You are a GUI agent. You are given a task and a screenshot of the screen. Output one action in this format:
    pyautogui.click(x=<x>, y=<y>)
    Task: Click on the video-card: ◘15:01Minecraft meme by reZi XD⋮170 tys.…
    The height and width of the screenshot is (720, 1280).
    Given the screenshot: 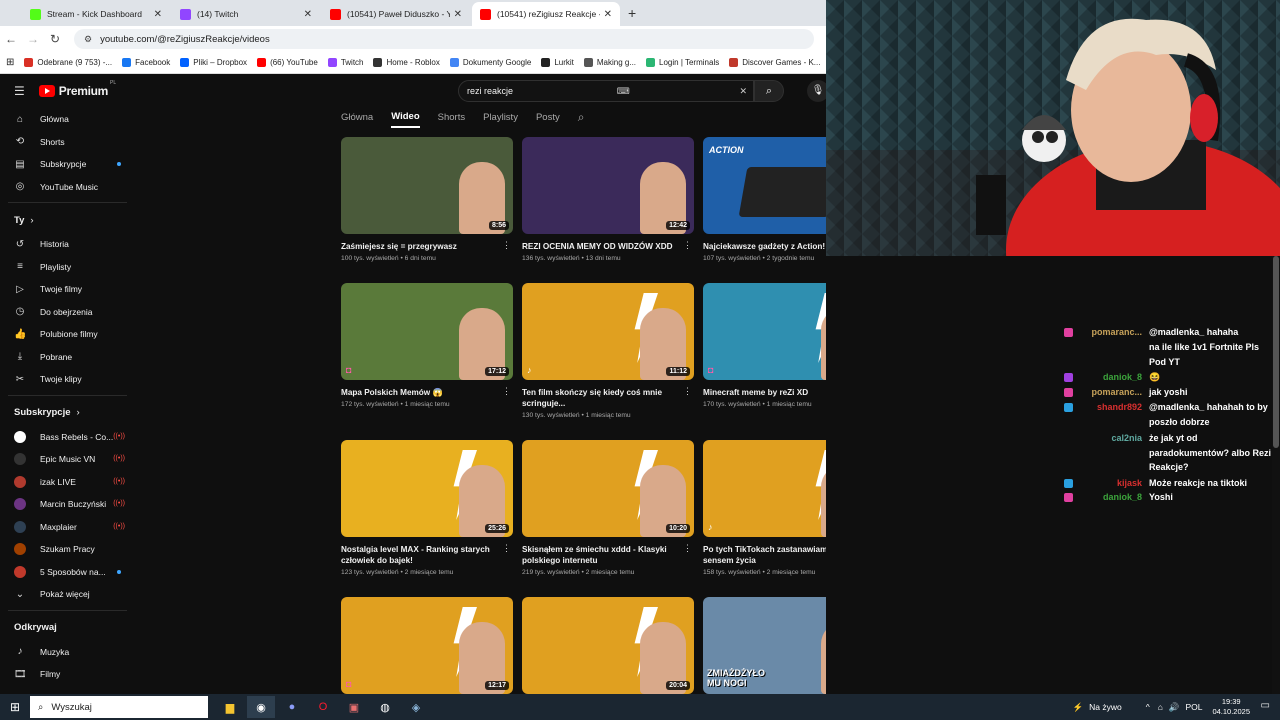 What is the action you would take?
    pyautogui.click(x=764, y=345)
    